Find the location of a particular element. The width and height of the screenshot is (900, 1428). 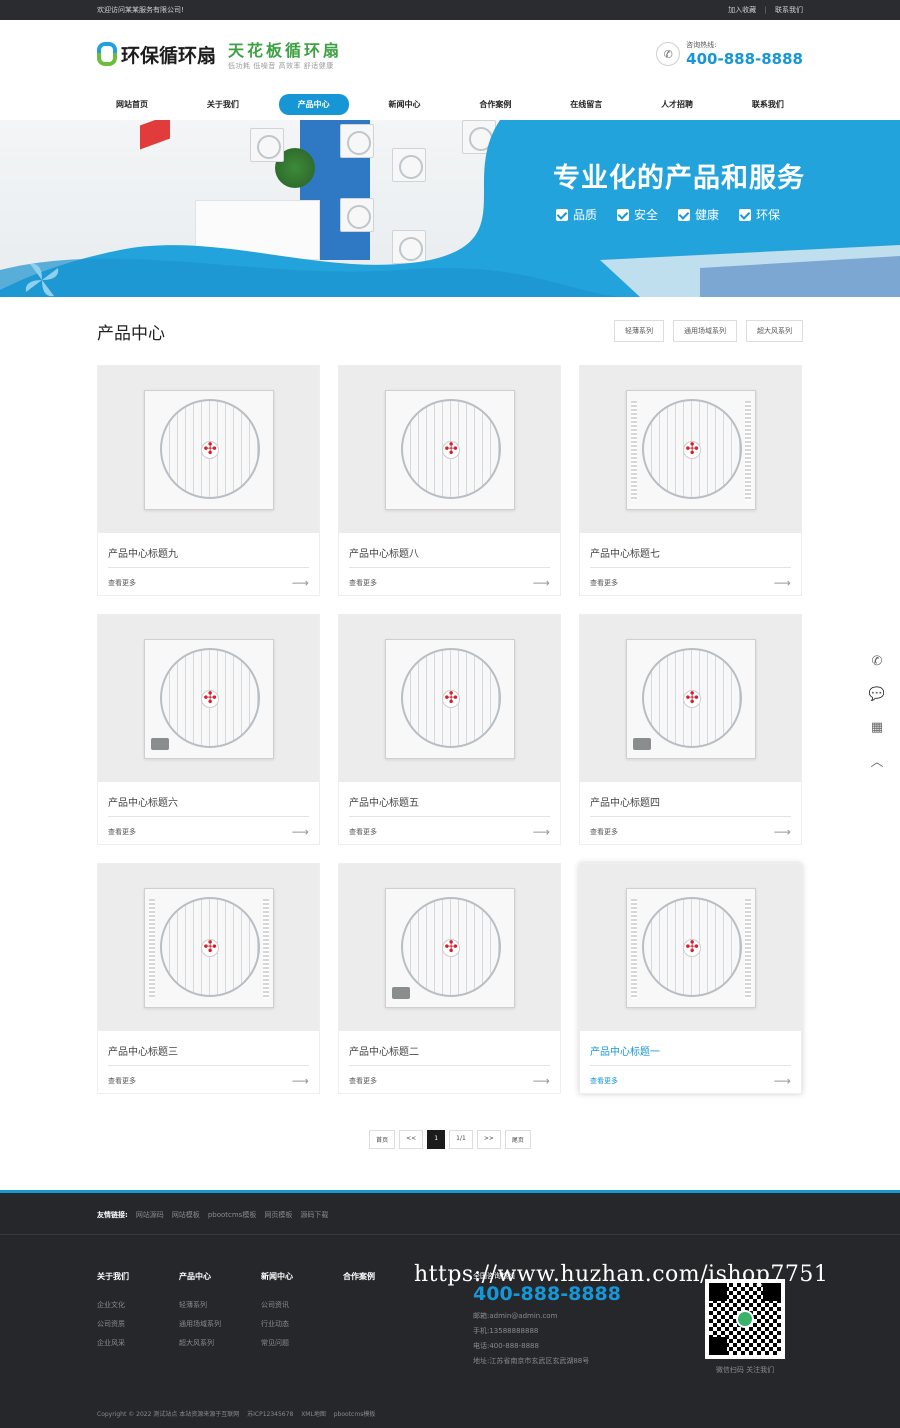

product-title: 产品中心标题二 is located at coordinates (449, 1048).